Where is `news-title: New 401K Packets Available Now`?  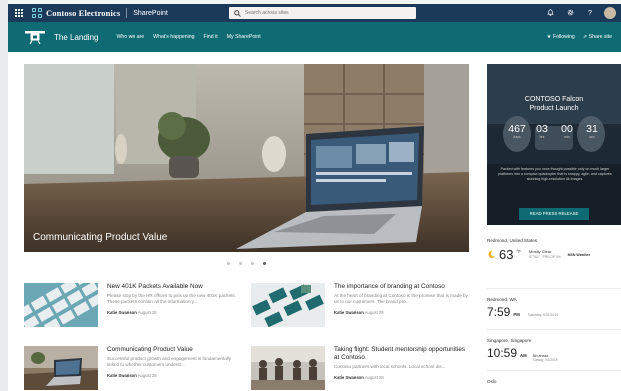
news-title: New 401K Packets Available Now is located at coordinates (175, 287).